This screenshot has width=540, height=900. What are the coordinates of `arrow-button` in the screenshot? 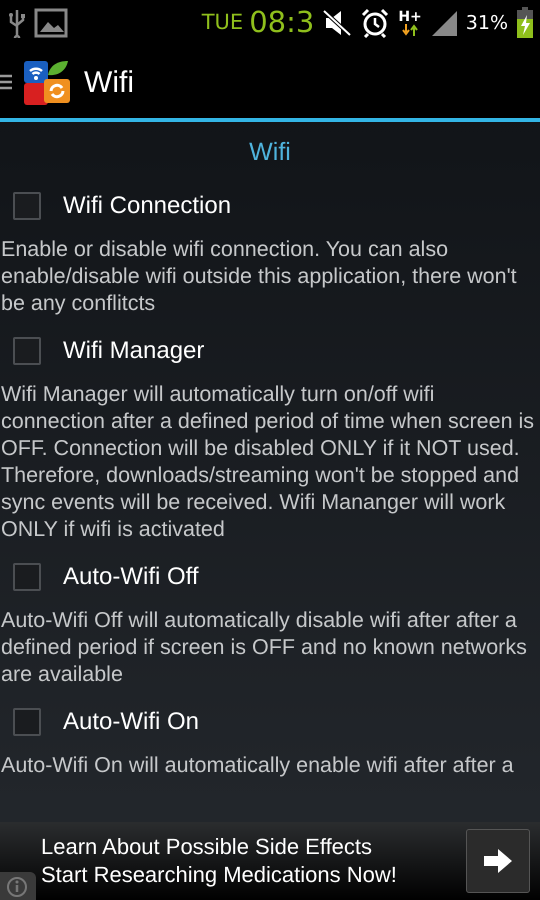 It's located at (498, 861).